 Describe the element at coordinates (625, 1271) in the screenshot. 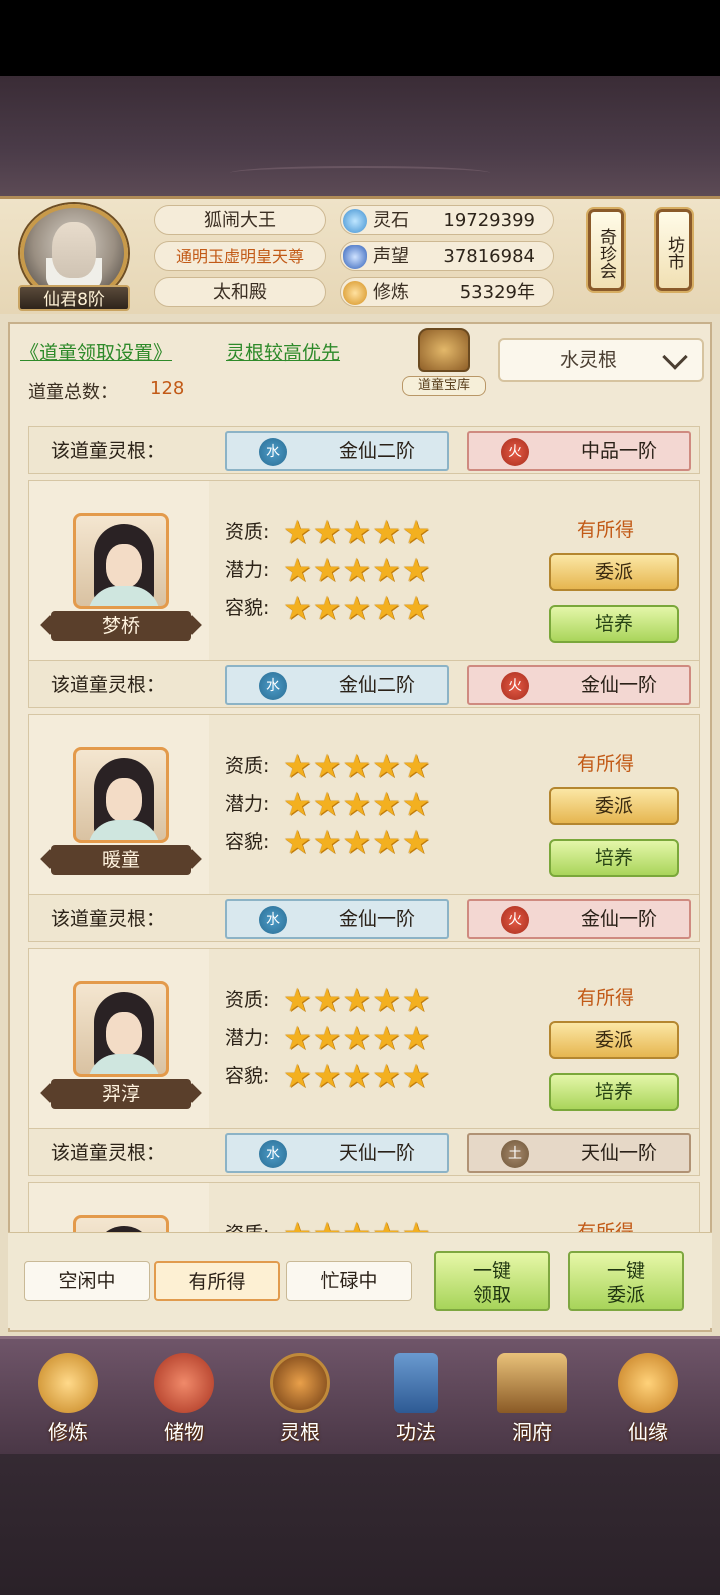

I see `bulk-dispatch-line1: 一键` at that location.